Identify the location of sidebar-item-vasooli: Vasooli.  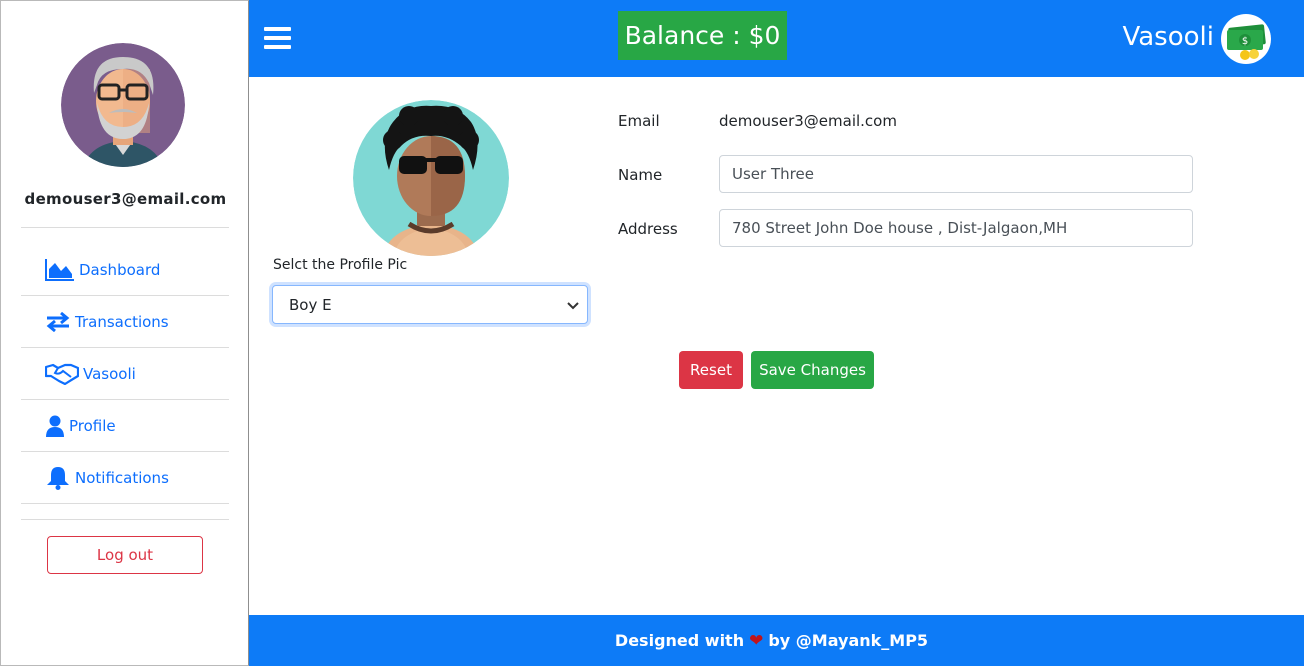
(125, 374).